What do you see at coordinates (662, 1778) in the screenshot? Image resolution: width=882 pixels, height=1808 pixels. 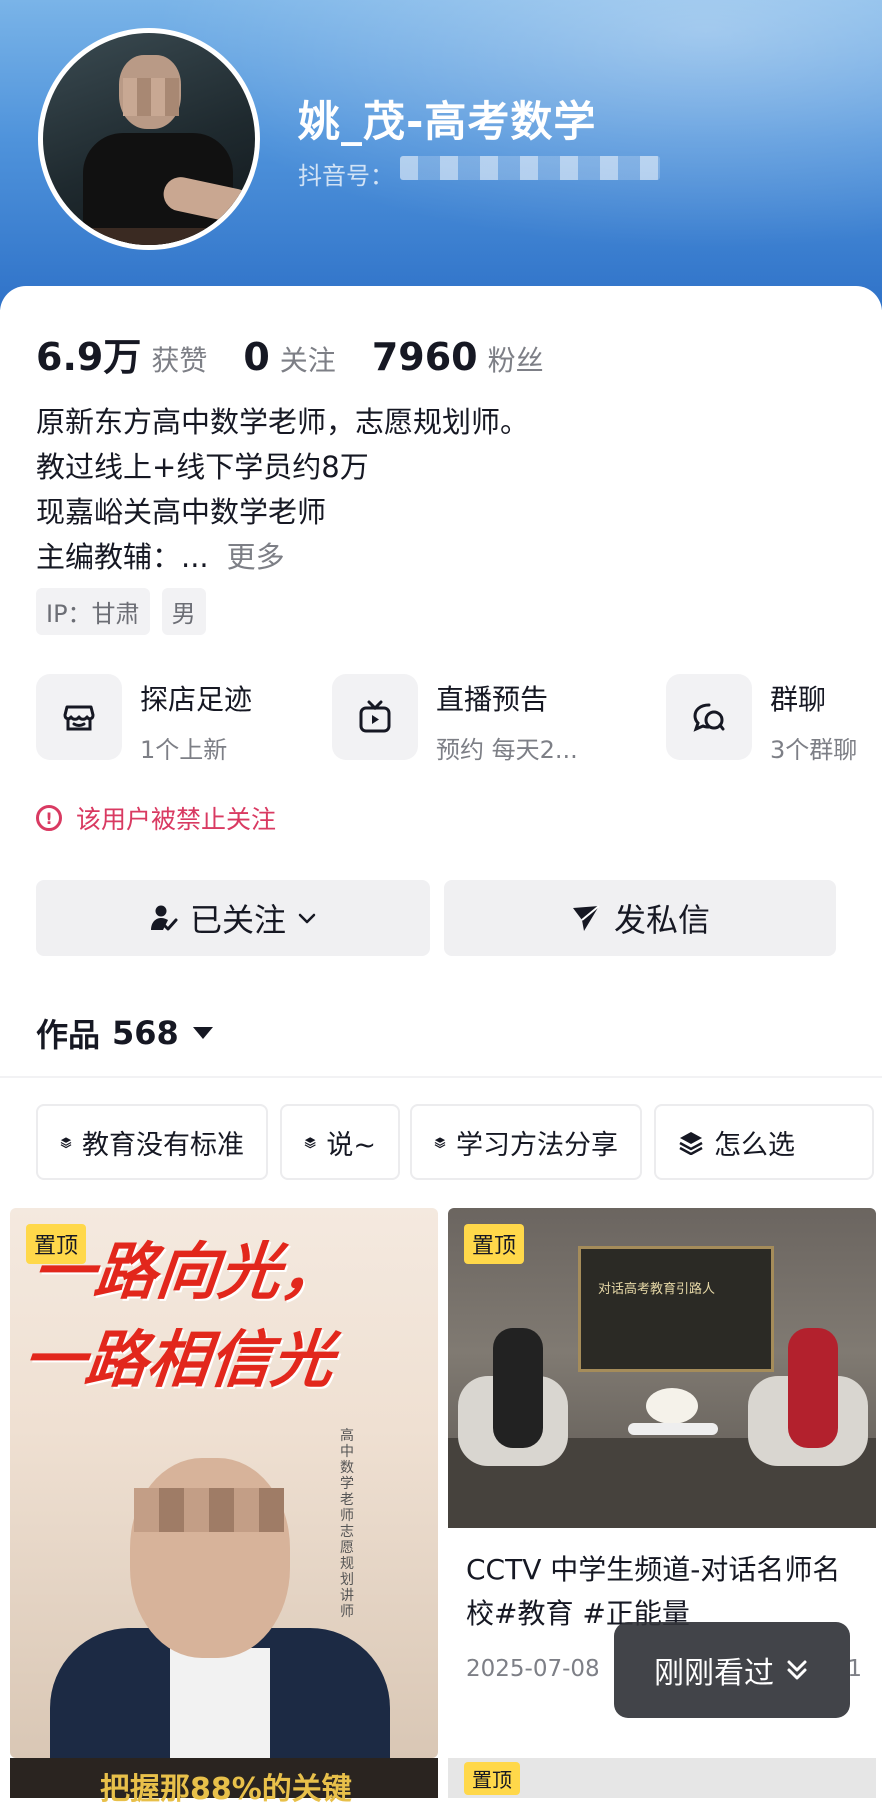 I see `video-thumbnail-4: 置顶` at bounding box center [662, 1778].